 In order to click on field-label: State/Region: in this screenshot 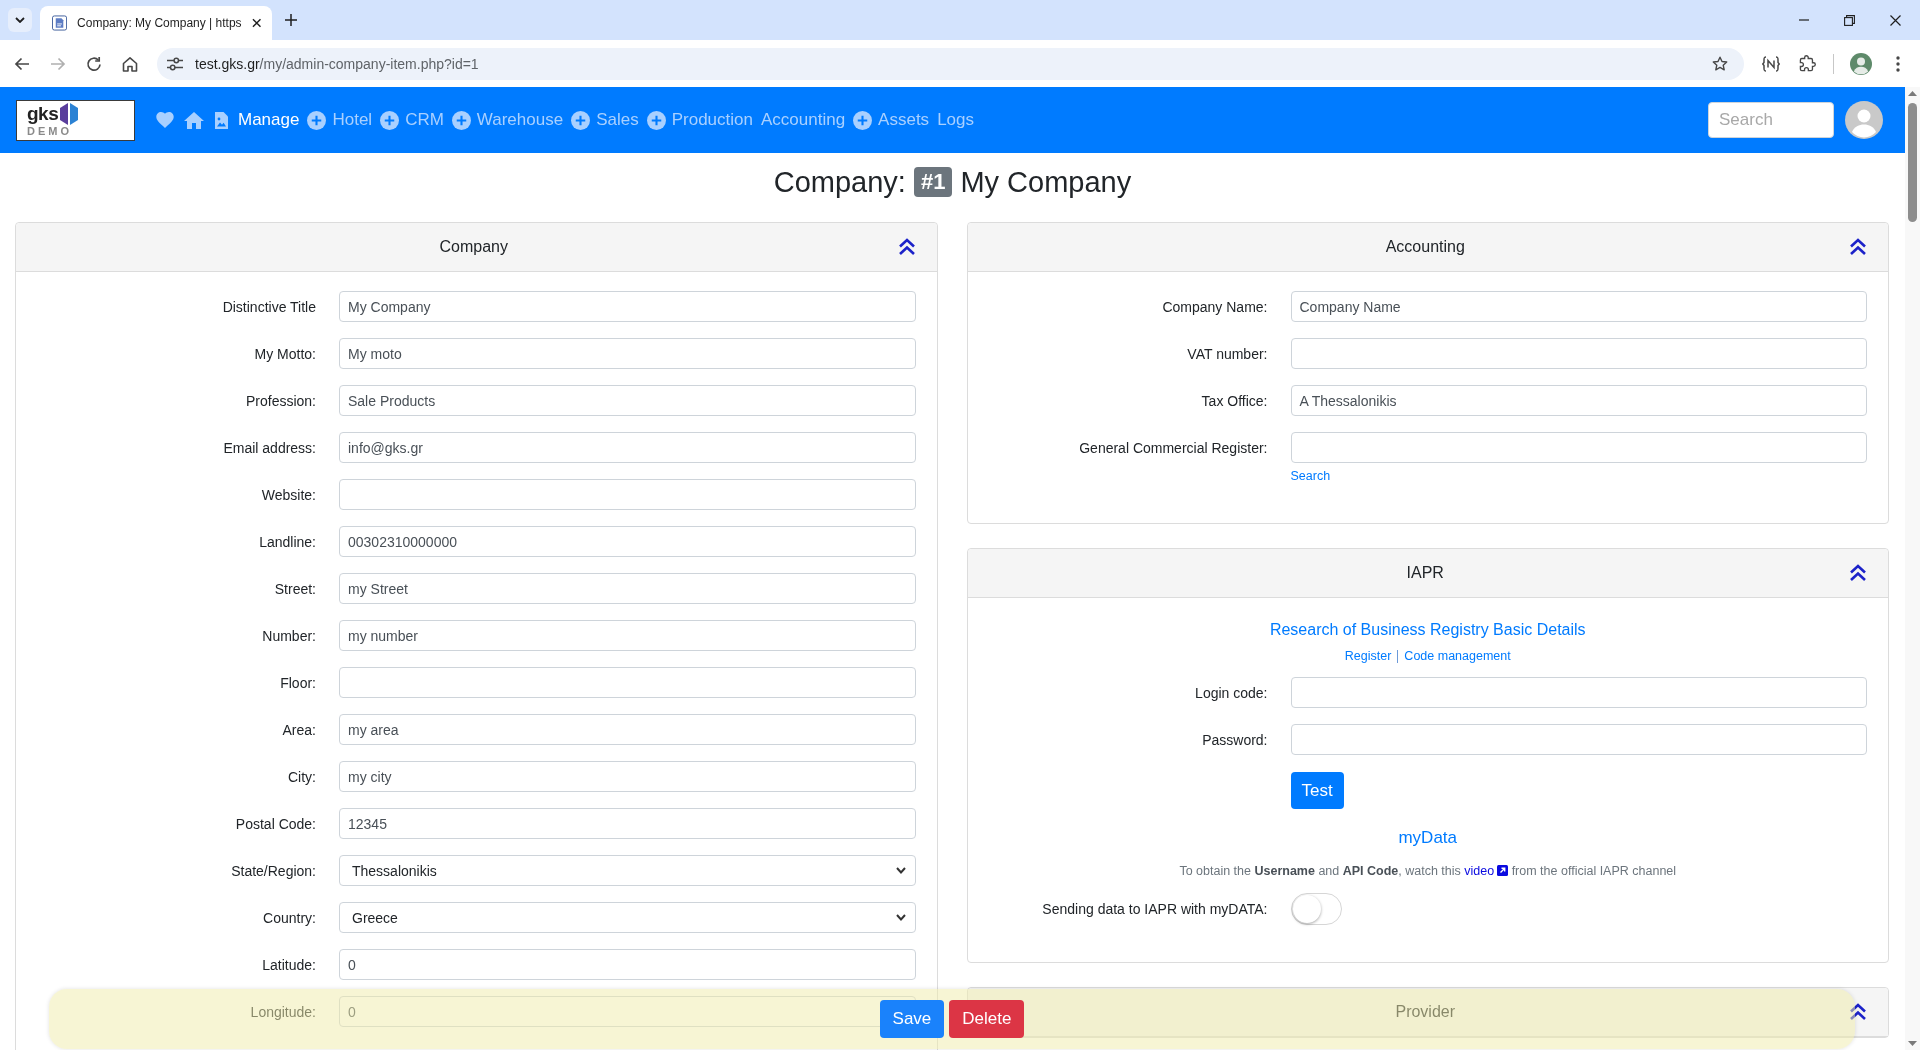, I will do `click(273, 870)`.